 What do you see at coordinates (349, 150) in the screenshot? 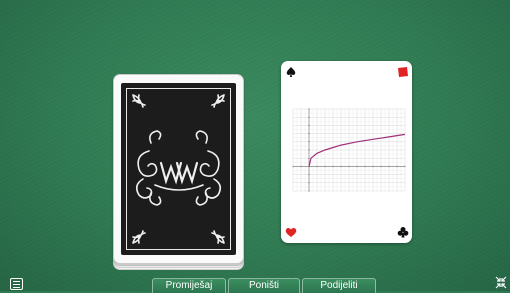
I see `function-graph` at bounding box center [349, 150].